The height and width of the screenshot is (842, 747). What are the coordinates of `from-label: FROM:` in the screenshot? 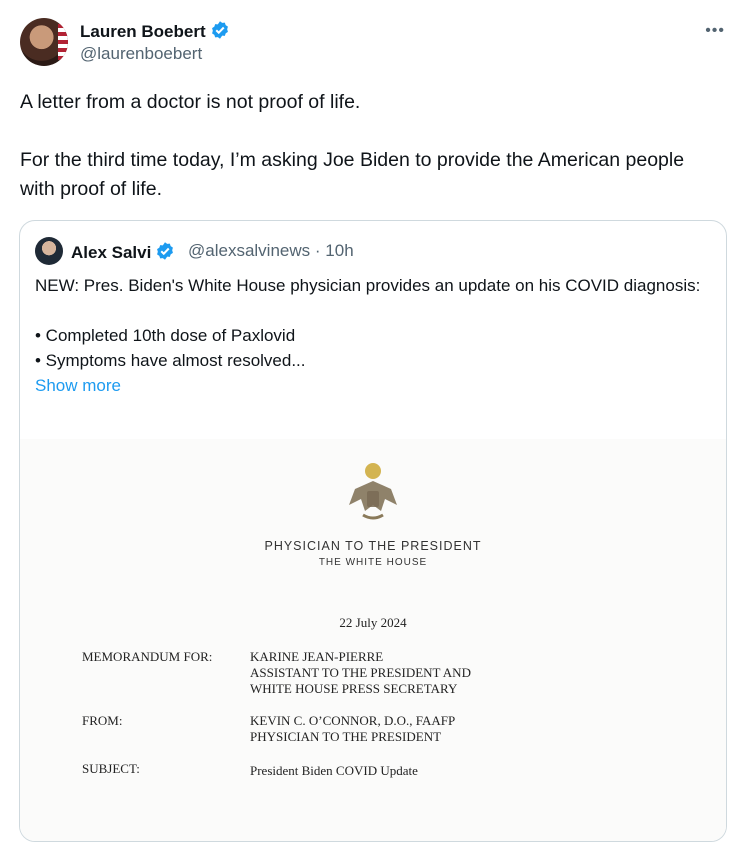 It's located at (102, 720).